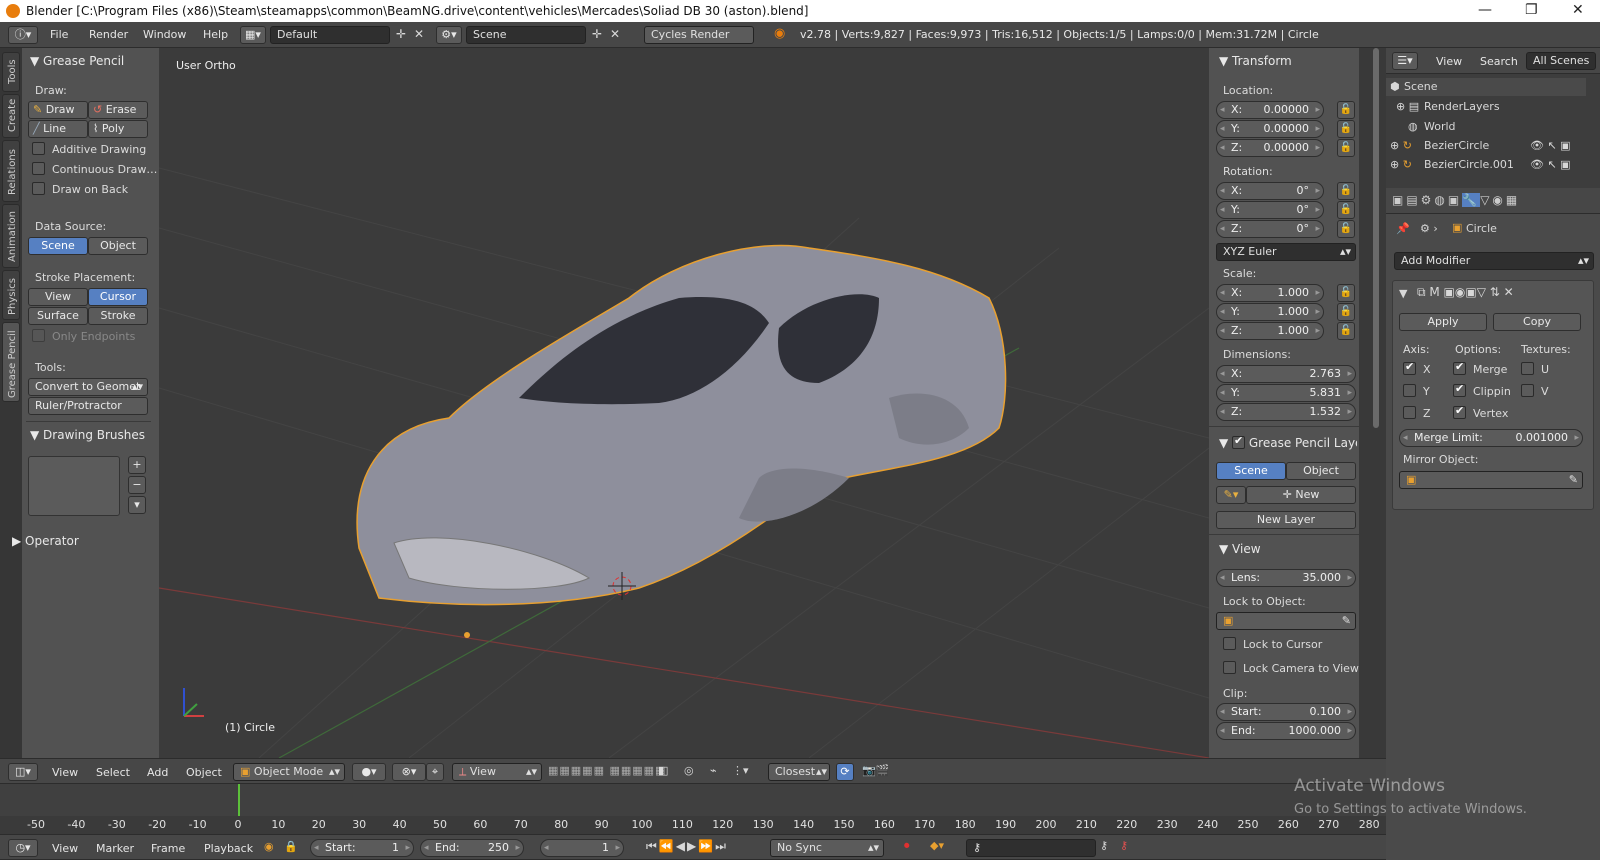 The image size is (1600, 860). What do you see at coordinates (435, 772) in the screenshot?
I see `manipulator-icon: ⌖` at bounding box center [435, 772].